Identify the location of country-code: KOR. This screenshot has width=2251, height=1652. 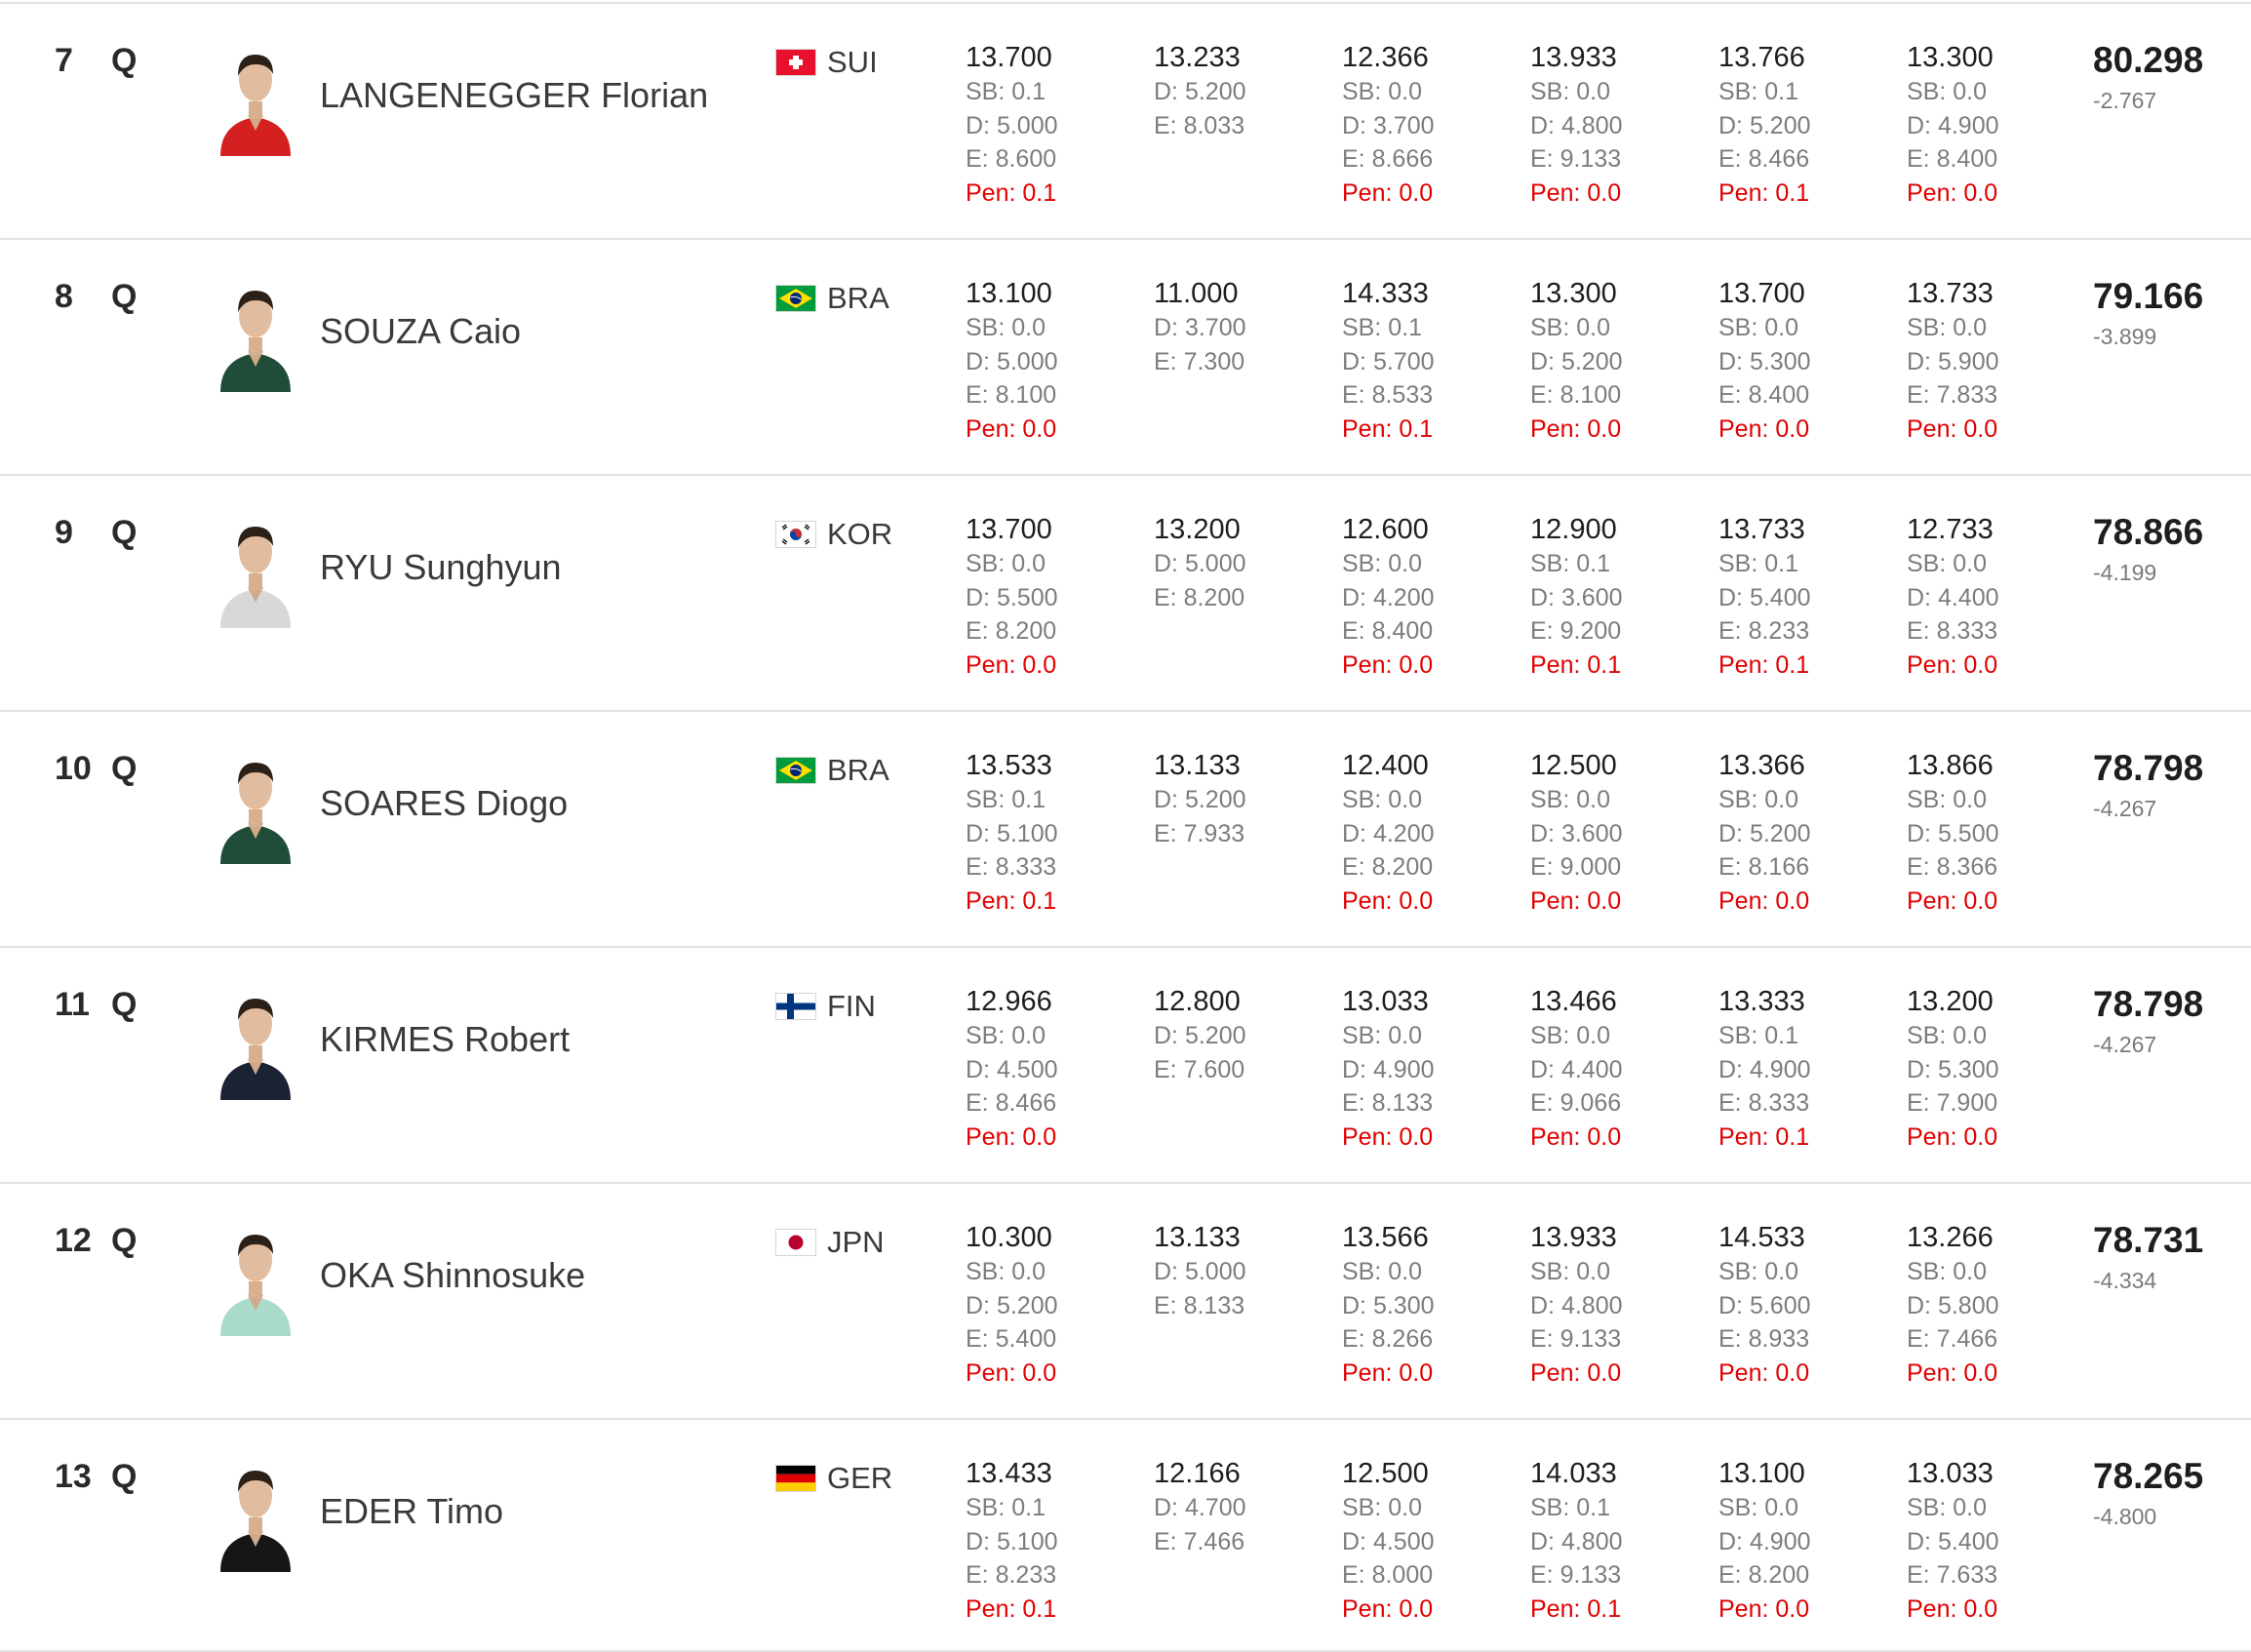
(860, 534).